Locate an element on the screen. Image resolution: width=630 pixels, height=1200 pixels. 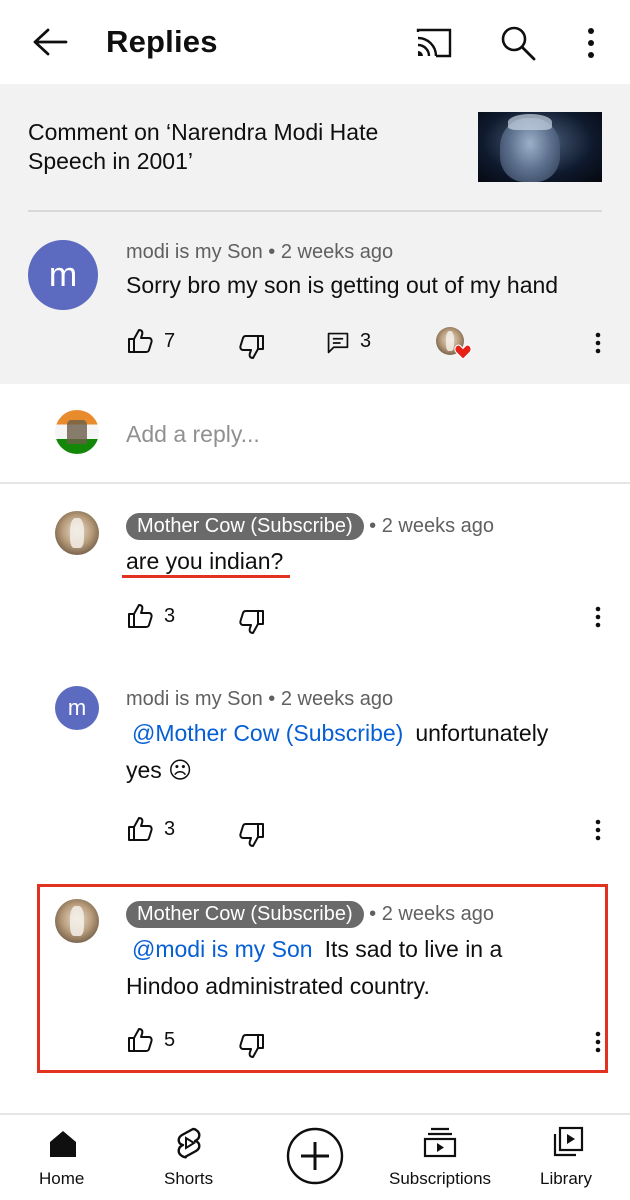
search-icon is located at coordinates (518, 43).